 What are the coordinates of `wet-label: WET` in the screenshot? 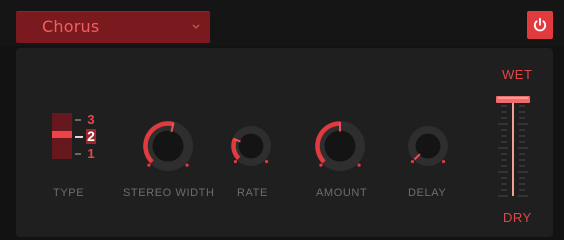 It's located at (517, 74).